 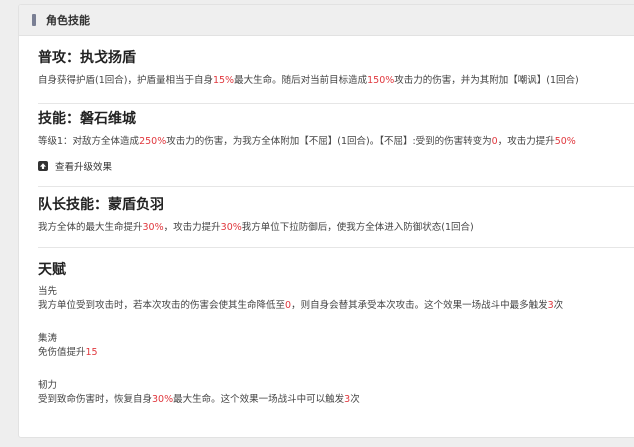 What do you see at coordinates (223, 80) in the screenshot?
I see `attack-value-shield: 15%` at bounding box center [223, 80].